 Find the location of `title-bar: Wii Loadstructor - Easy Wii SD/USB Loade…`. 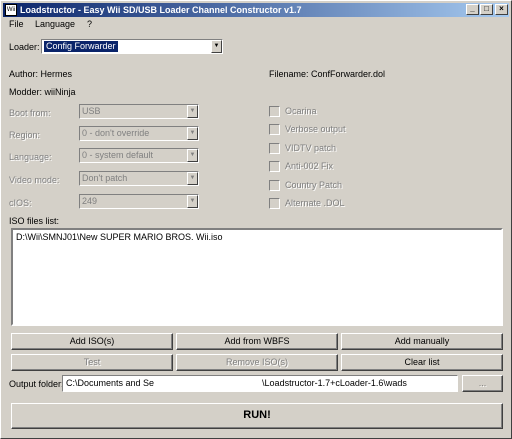

title-bar: Wii Loadstructor - Easy Wii SD/USB Loade… is located at coordinates (256, 10).